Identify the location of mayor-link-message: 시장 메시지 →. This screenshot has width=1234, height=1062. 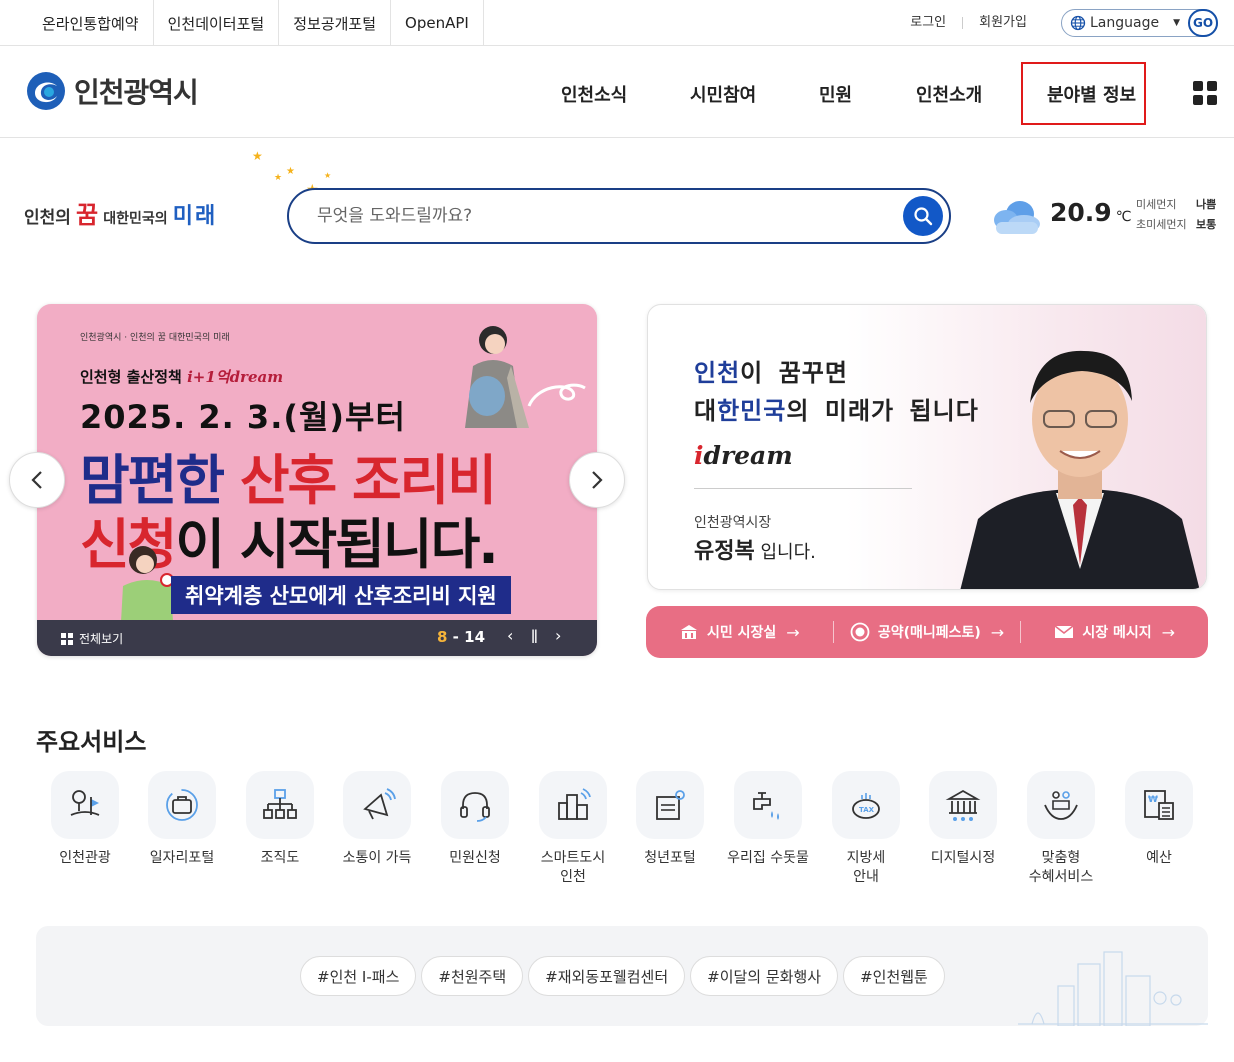
(1114, 632).